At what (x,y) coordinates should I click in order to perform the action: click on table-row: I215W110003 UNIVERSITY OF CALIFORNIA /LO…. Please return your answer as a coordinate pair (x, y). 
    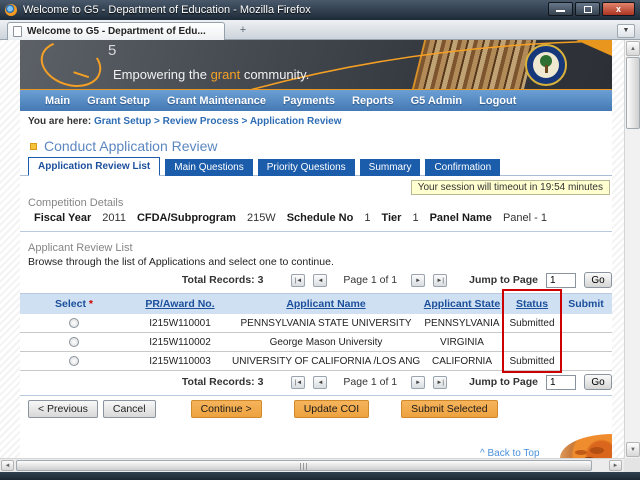
    Looking at the image, I should click on (316, 361).